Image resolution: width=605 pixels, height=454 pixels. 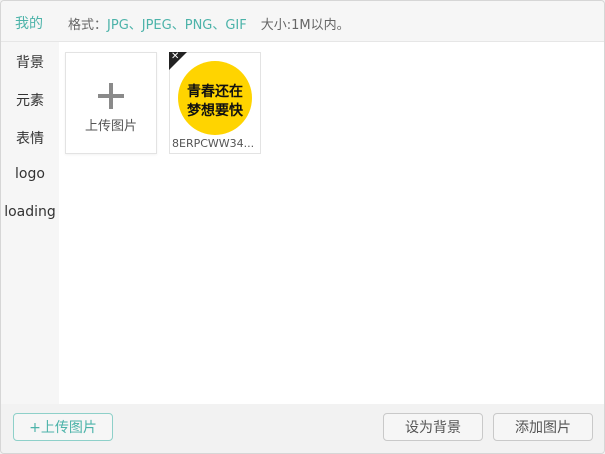 What do you see at coordinates (30, 62) in the screenshot?
I see `sidebar-item-background: 背景` at bounding box center [30, 62].